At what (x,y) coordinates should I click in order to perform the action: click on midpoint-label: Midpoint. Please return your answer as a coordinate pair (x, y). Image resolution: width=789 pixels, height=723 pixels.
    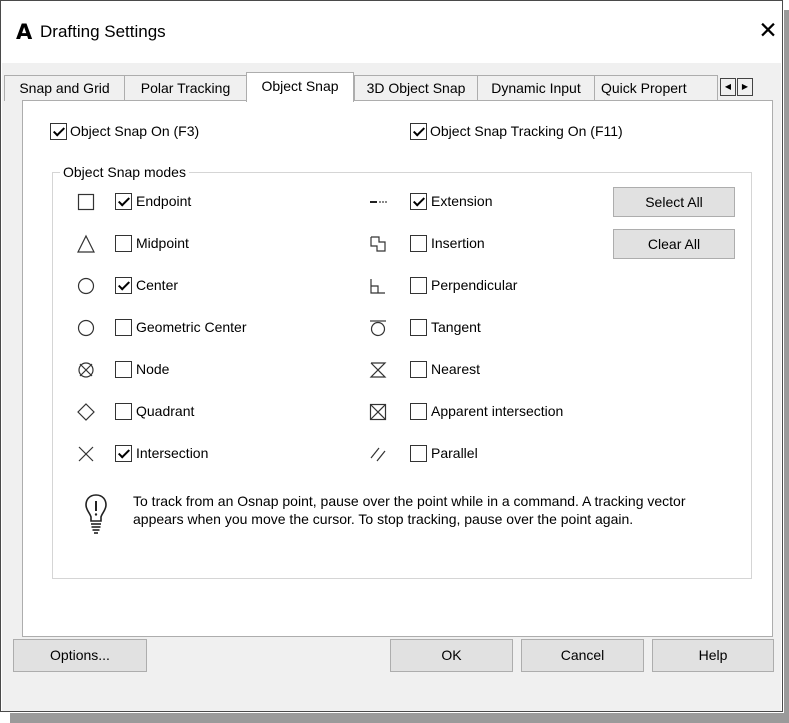
    Looking at the image, I should click on (162, 243).